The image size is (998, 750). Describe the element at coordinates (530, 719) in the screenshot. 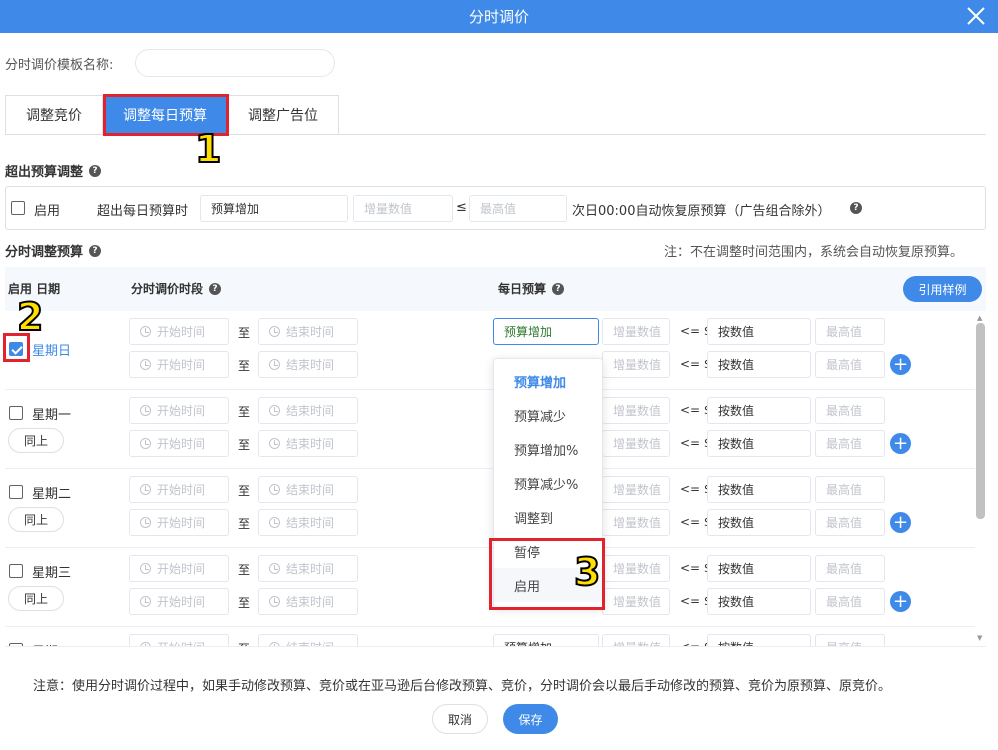

I see `save-button: 保存` at that location.